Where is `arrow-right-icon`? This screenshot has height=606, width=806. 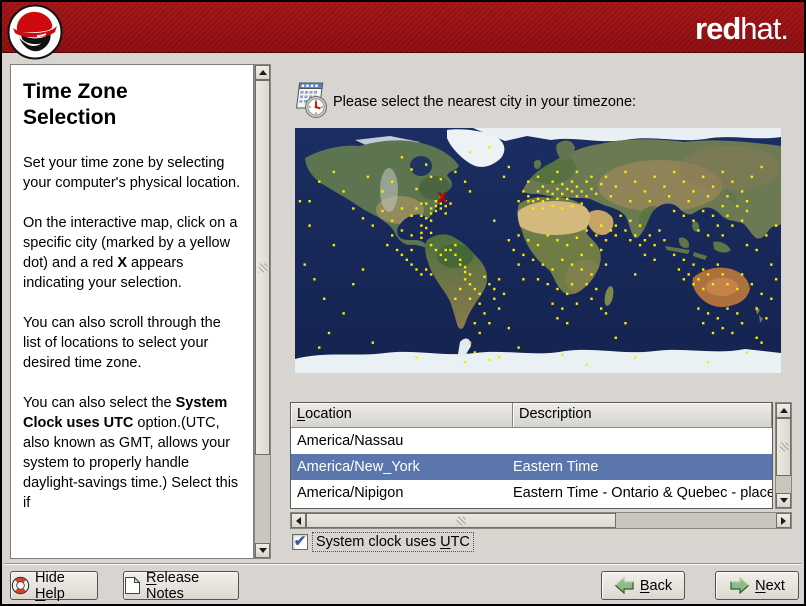
arrow-right-icon is located at coordinates (783, 520).